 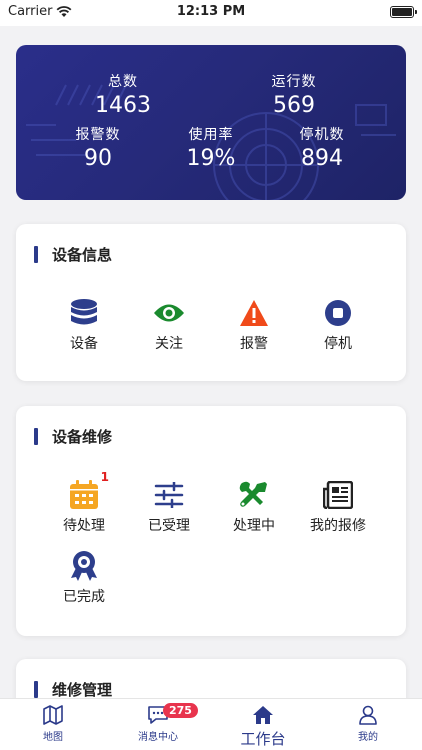 What do you see at coordinates (338, 495) in the screenshot?
I see `newspaper-icon` at bounding box center [338, 495].